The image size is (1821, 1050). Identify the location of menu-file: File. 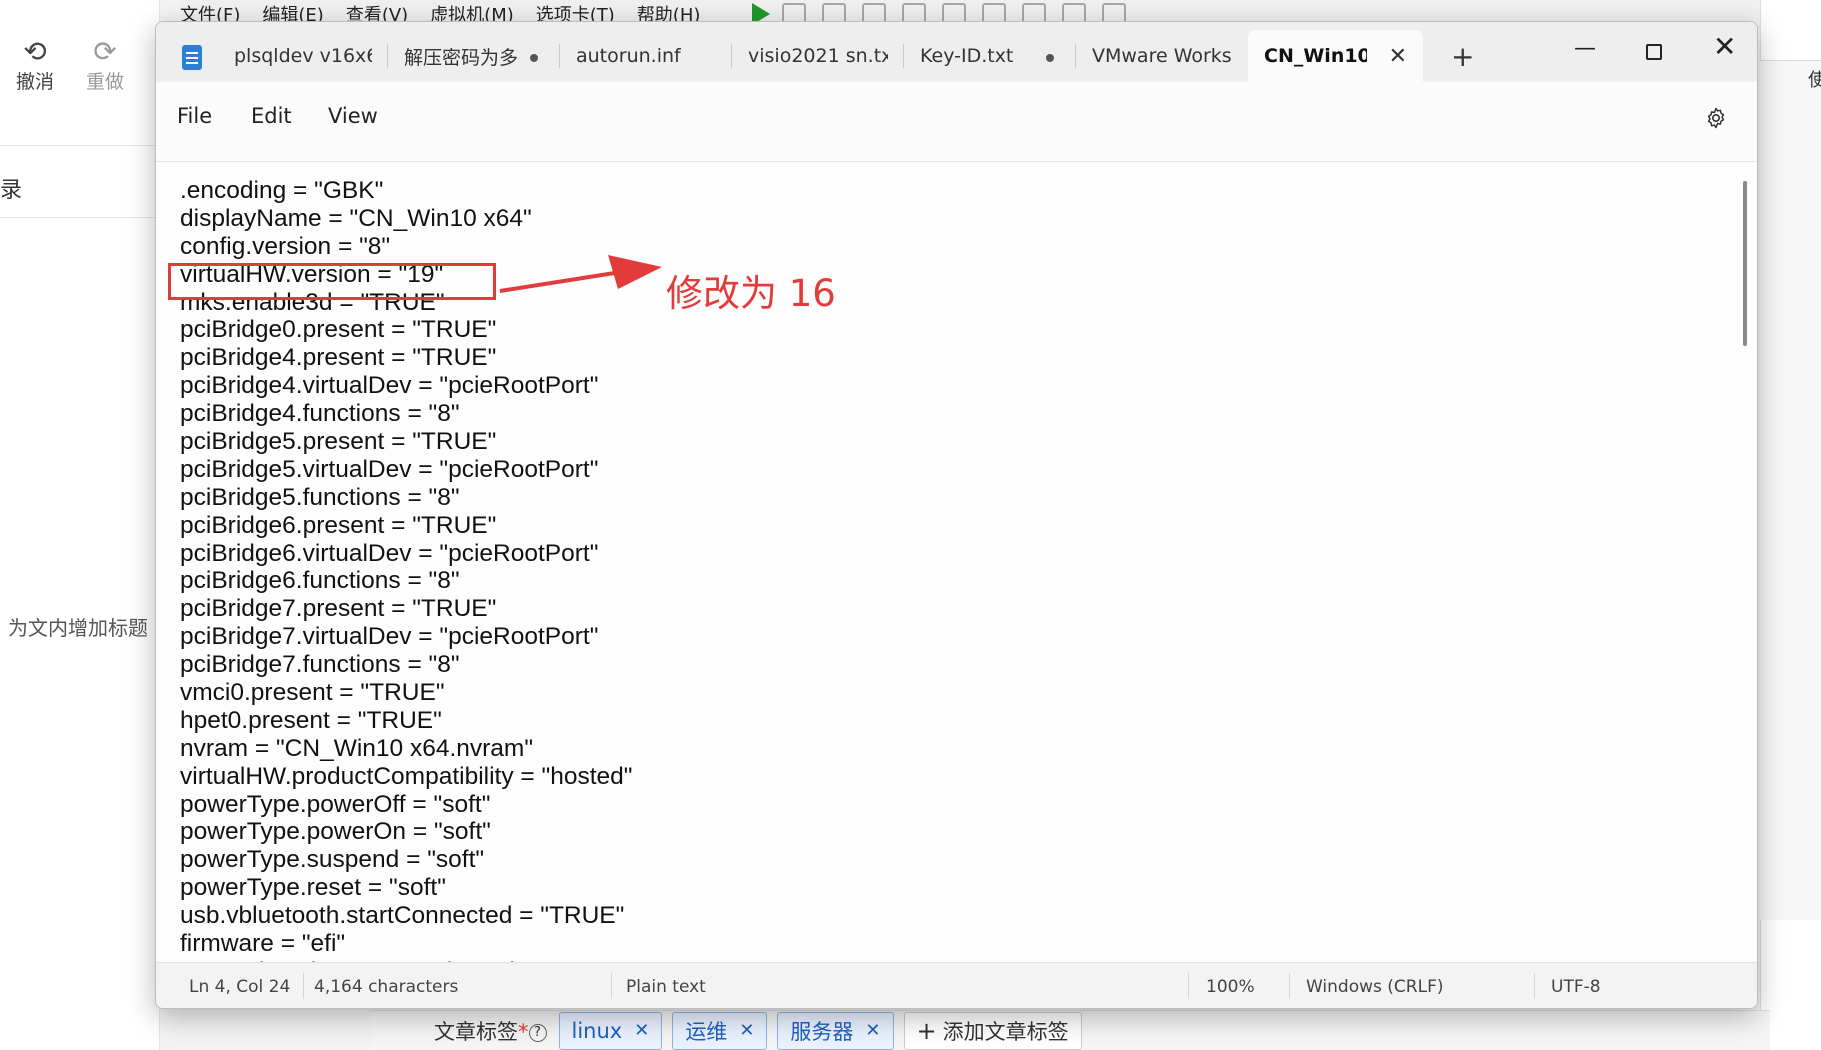
(194, 116).